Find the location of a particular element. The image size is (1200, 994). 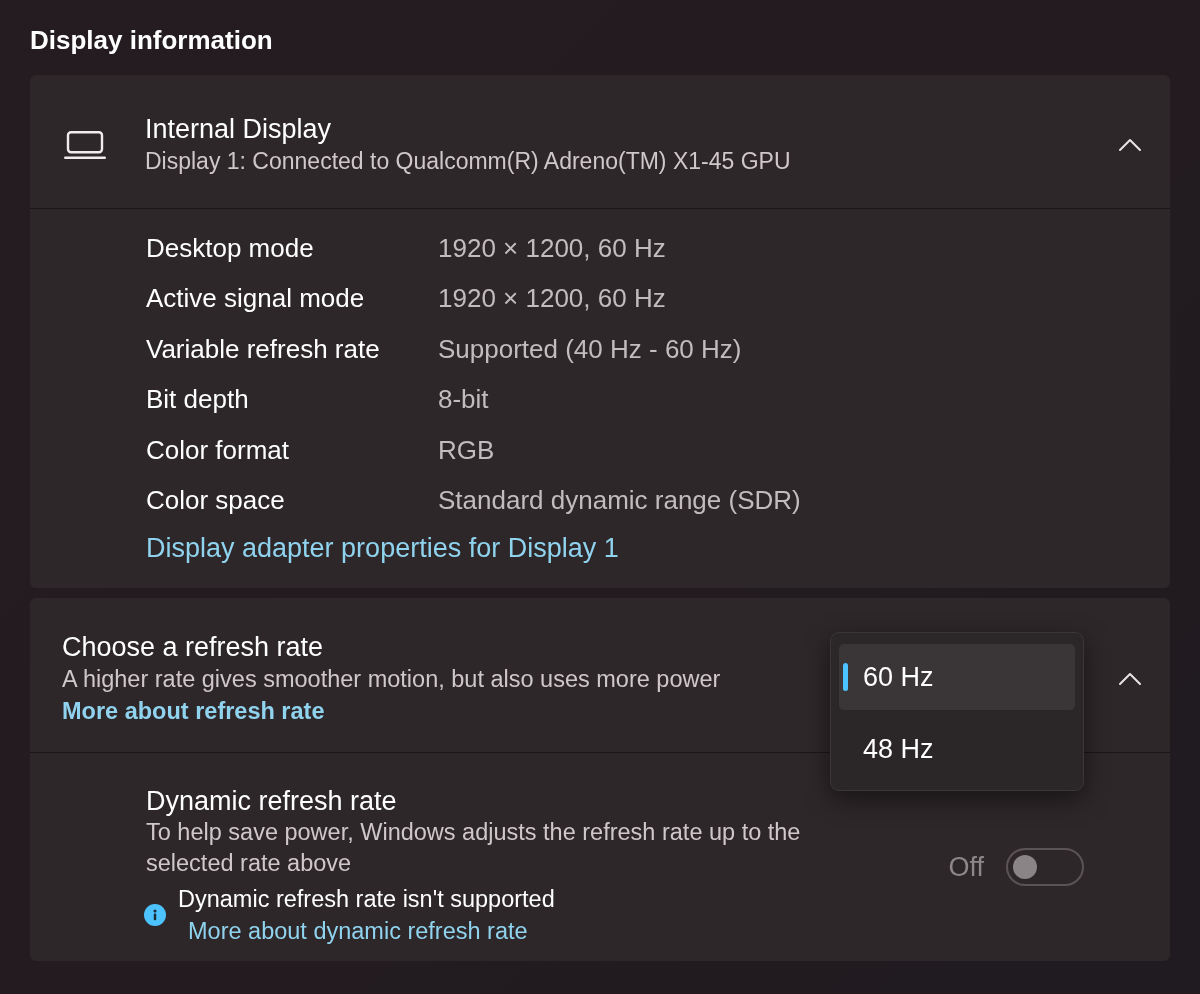

property-label: Color format is located at coordinates (218, 450).